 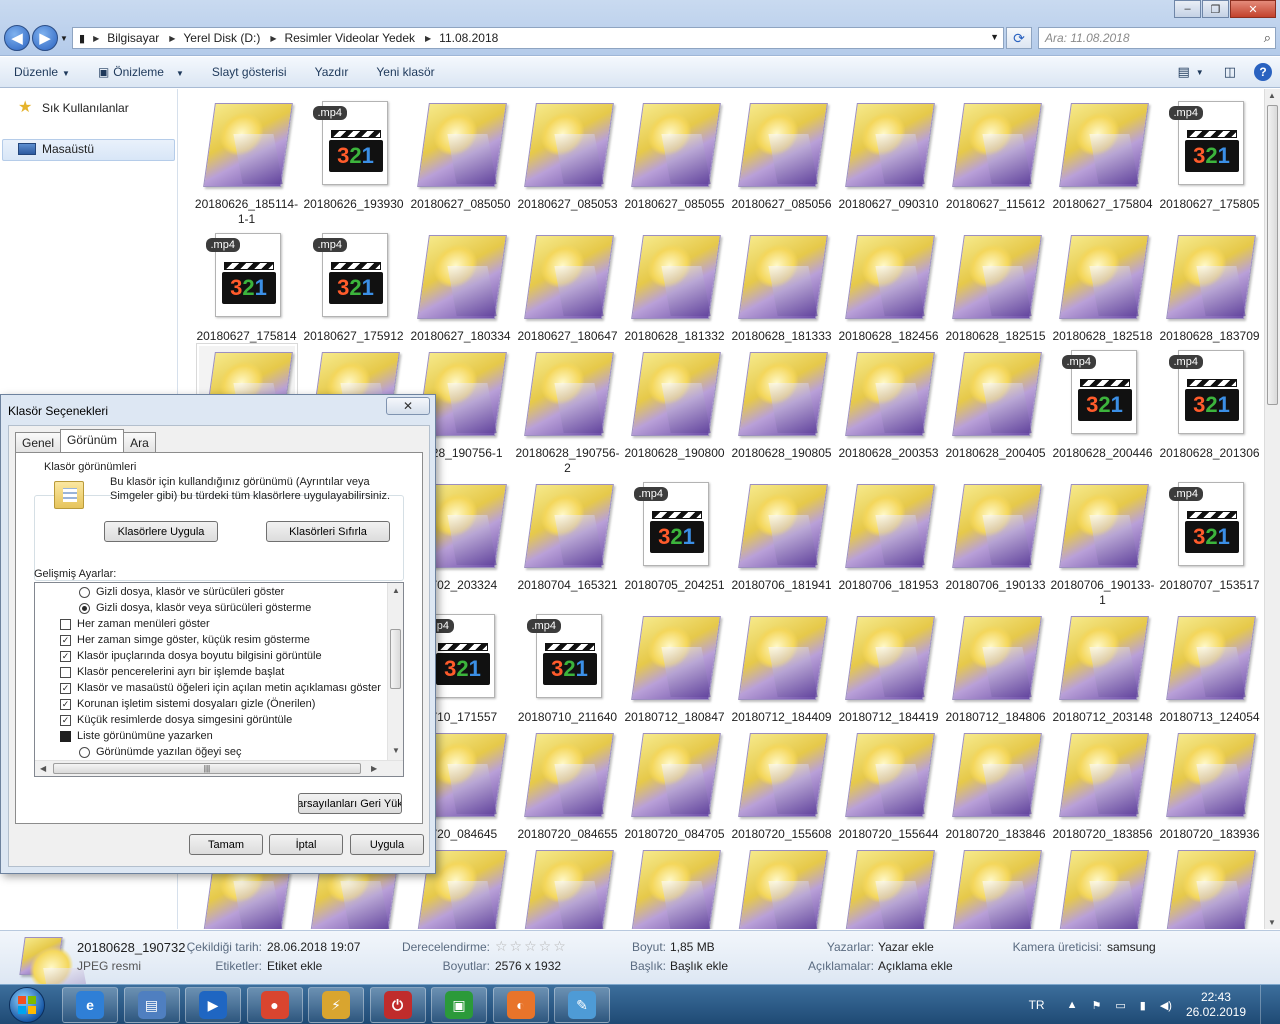 What do you see at coordinates (460, 154) in the screenshot?
I see `file-item: 20180627_085050` at bounding box center [460, 154].